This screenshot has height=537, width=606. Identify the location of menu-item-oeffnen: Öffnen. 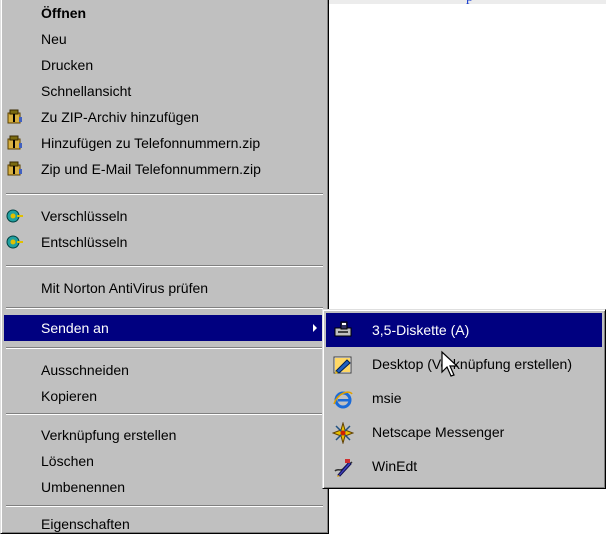
(164, 13).